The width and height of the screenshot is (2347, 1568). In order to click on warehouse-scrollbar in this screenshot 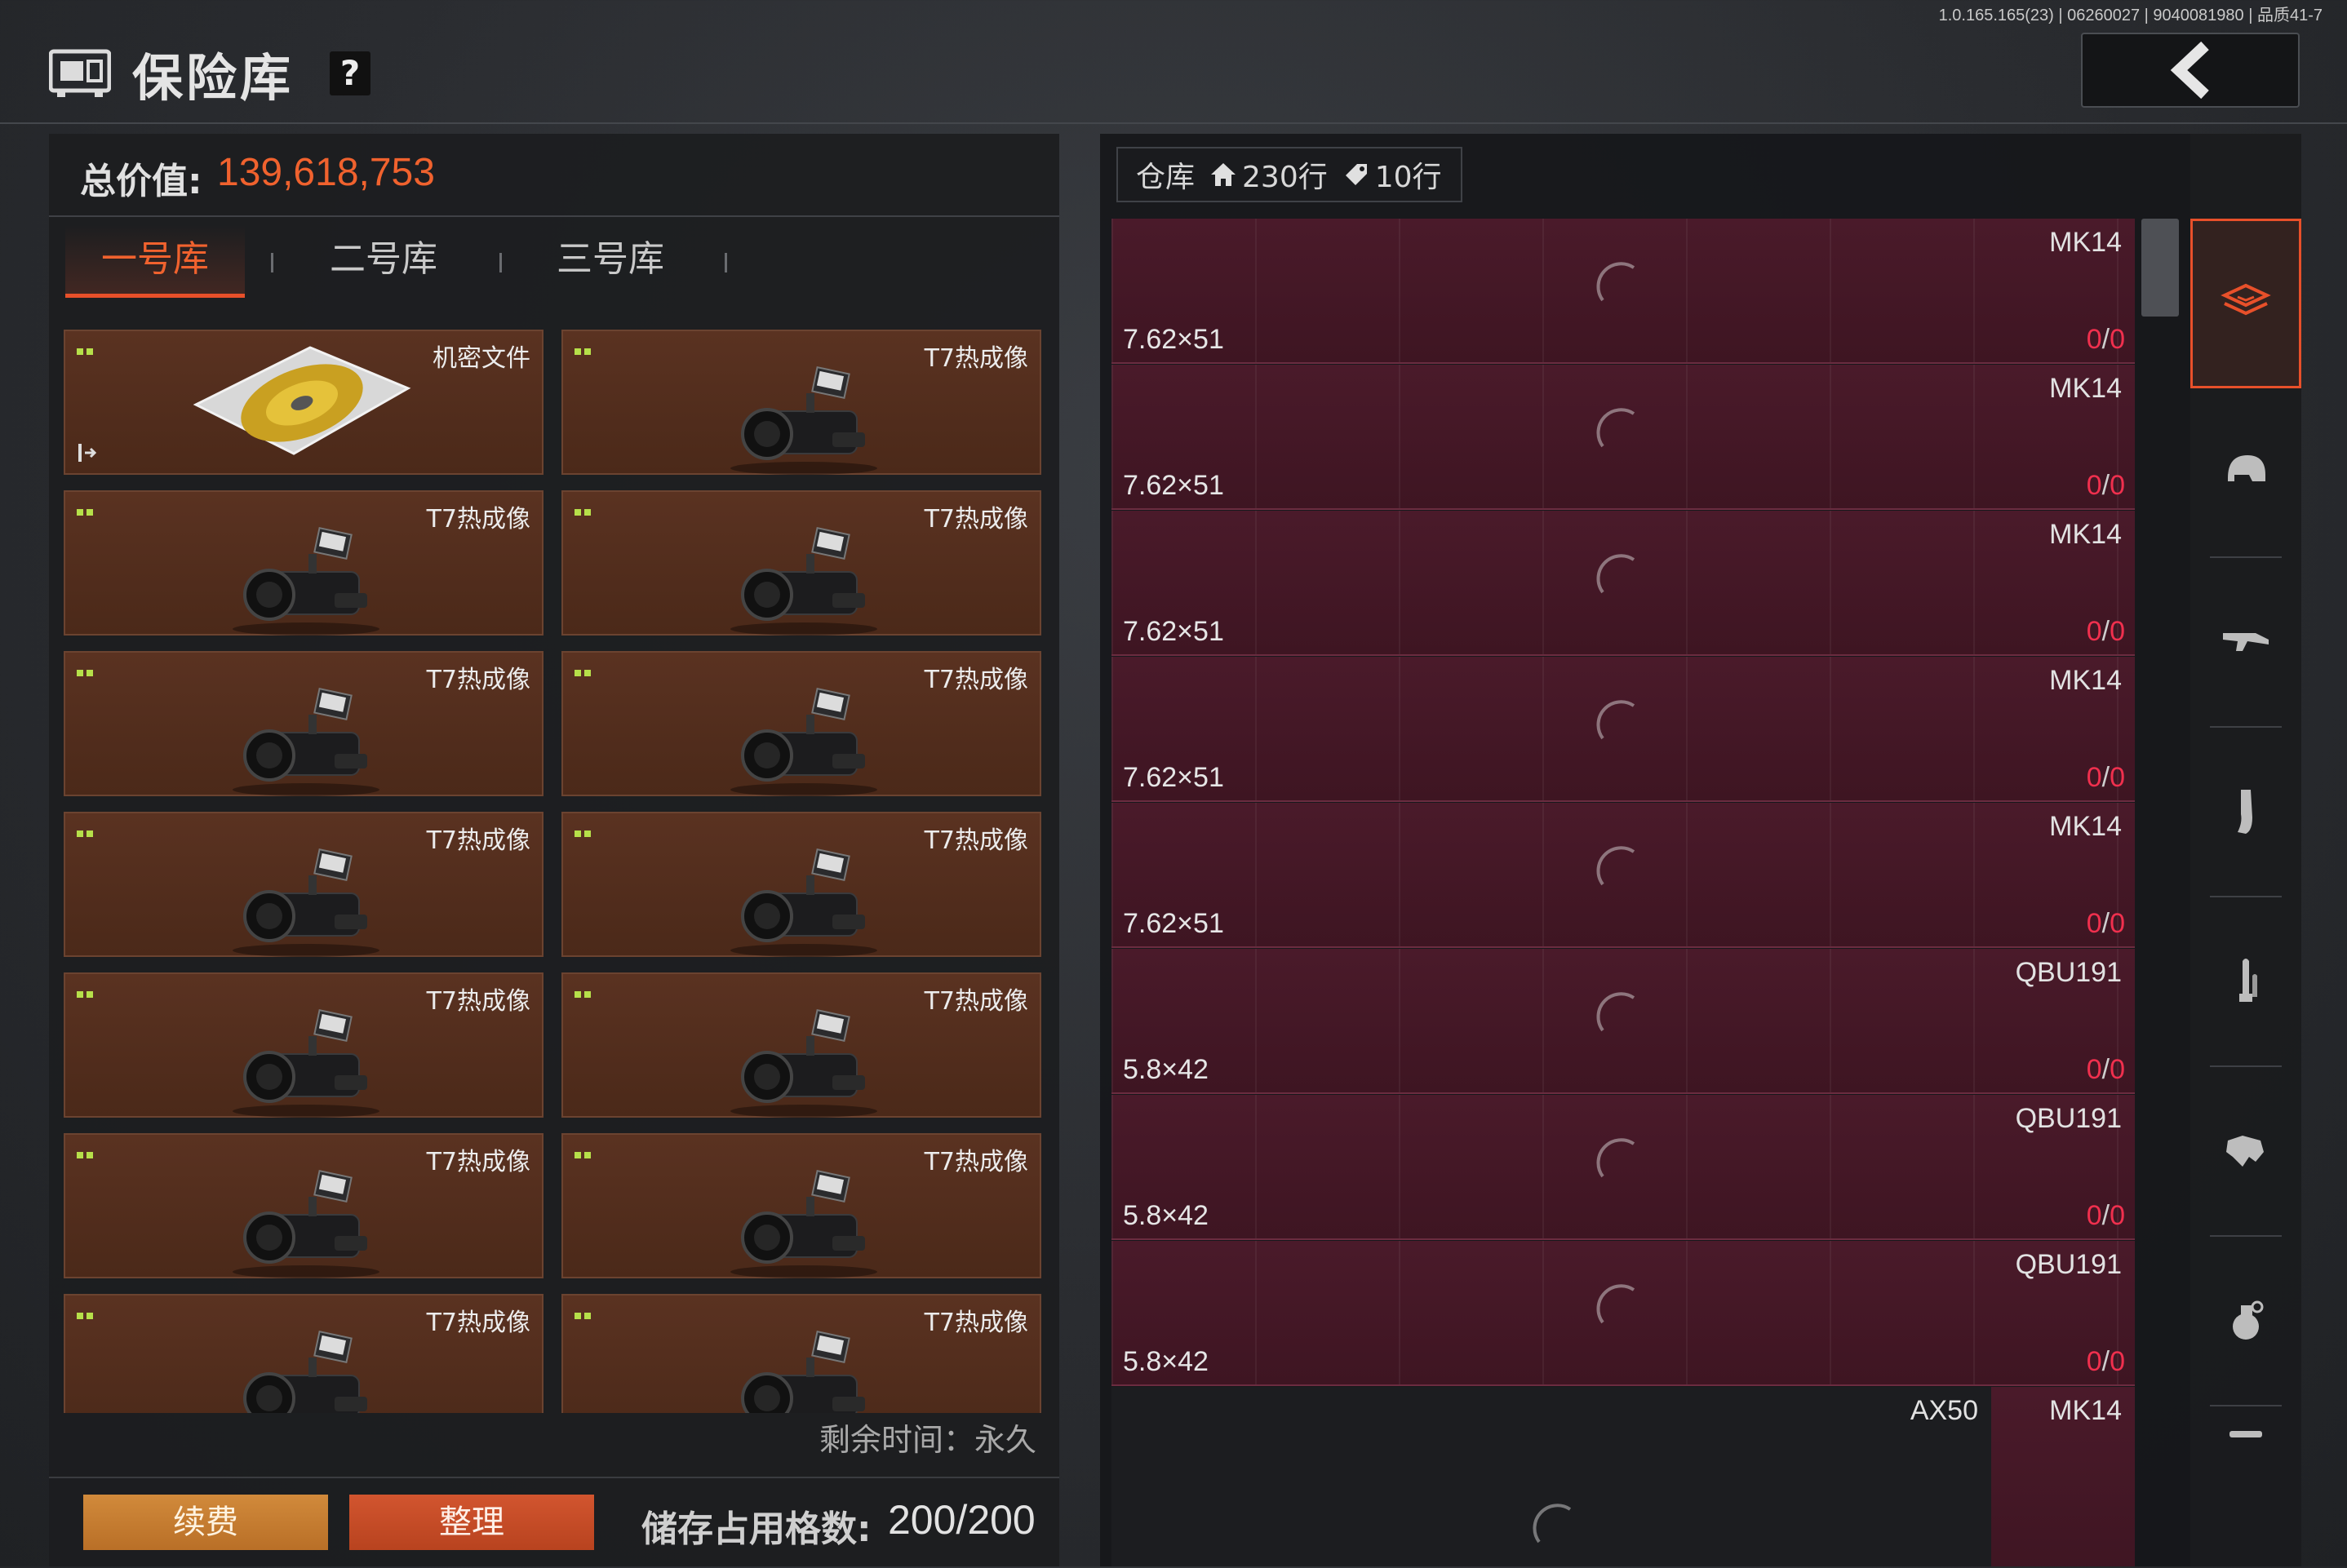, I will do `click(2160, 268)`.